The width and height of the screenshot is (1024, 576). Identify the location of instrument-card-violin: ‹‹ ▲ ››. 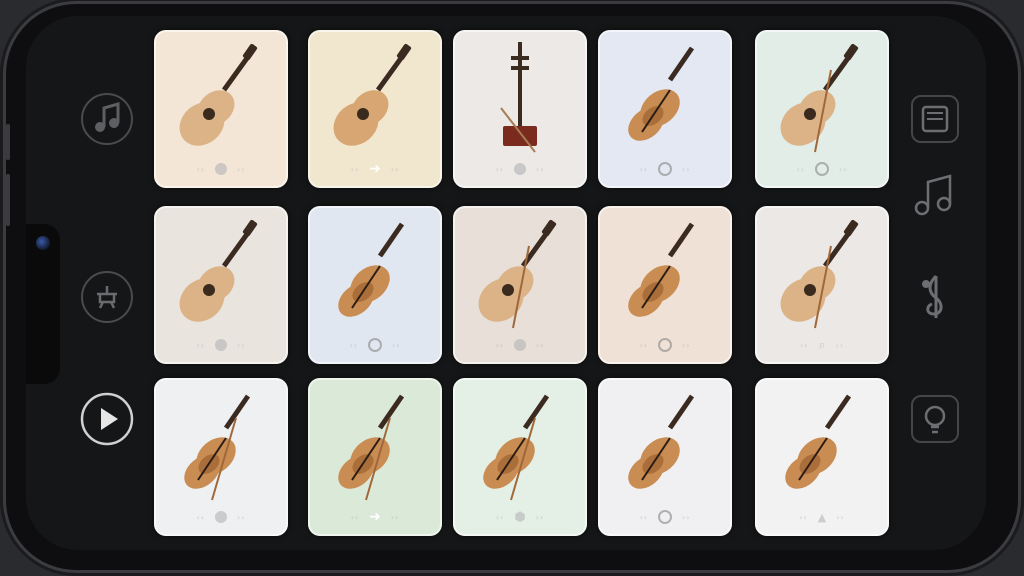
(822, 457).